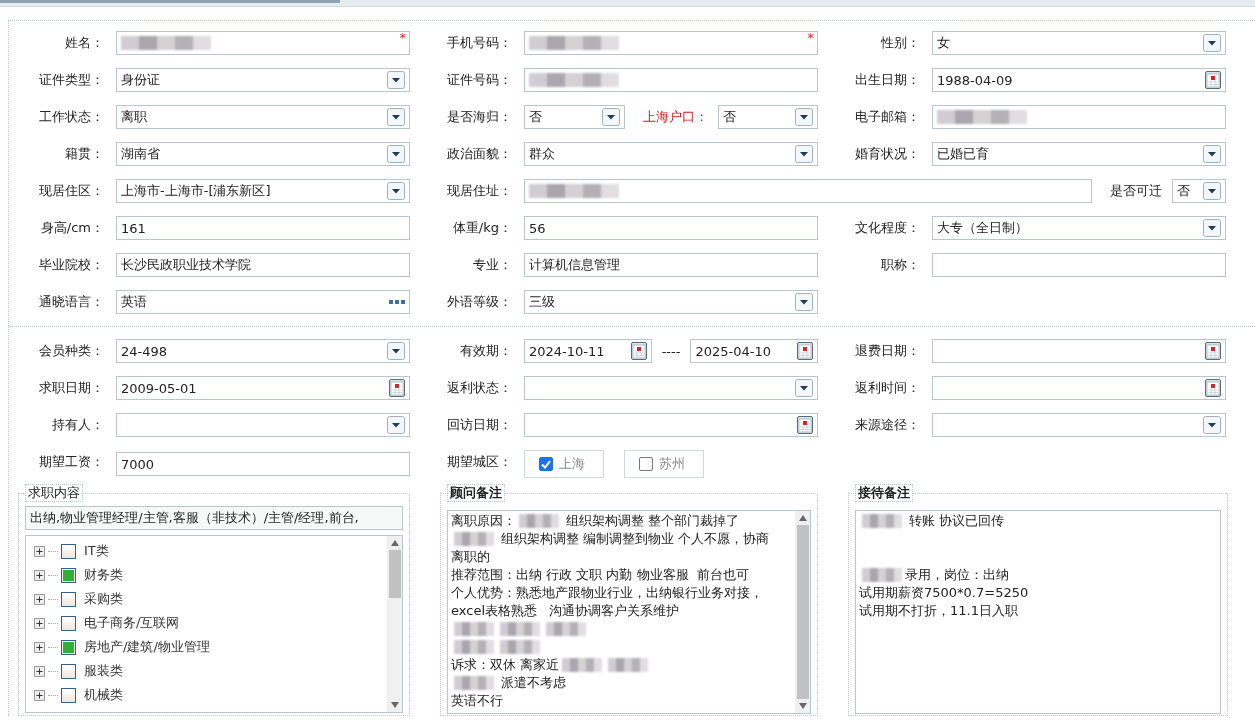  Describe the element at coordinates (476, 493) in the screenshot. I see `section-legend: 顾问备注` at that location.